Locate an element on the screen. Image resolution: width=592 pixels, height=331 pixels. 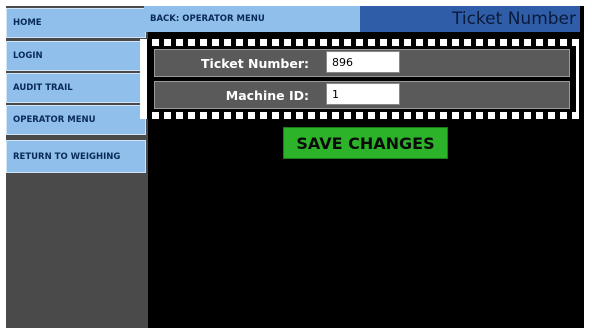
machine-id-input is located at coordinates (363, 94).